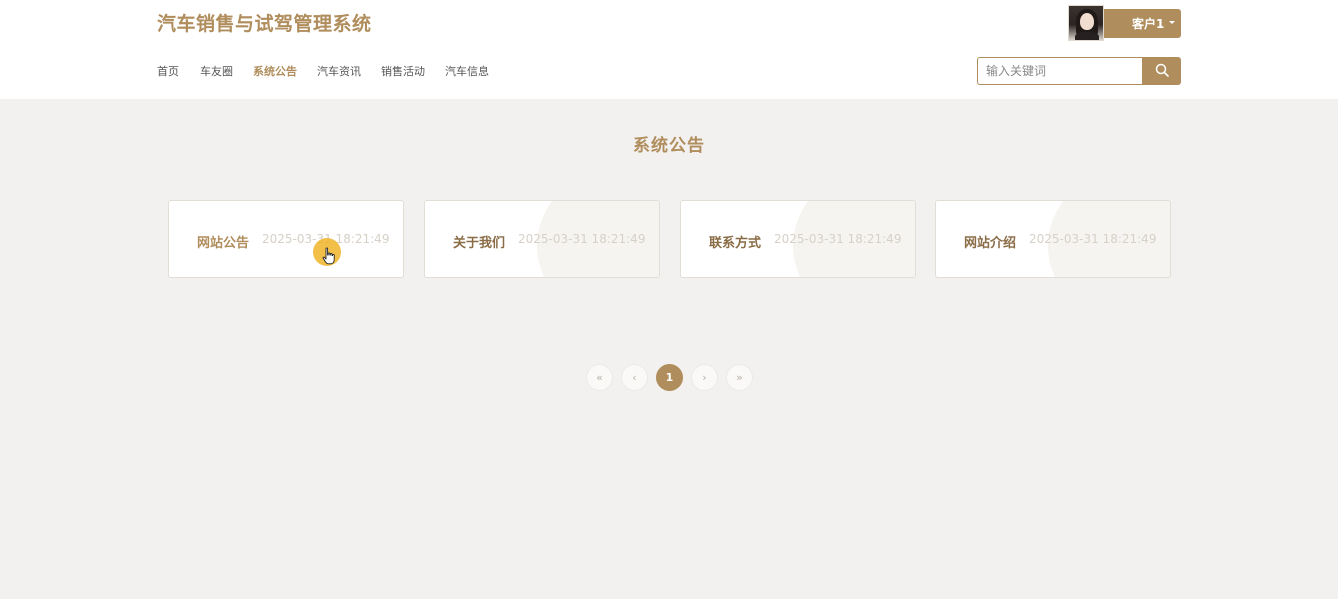 Image resolution: width=1338 pixels, height=599 pixels. I want to click on page-title: 系统公告, so click(669, 146).